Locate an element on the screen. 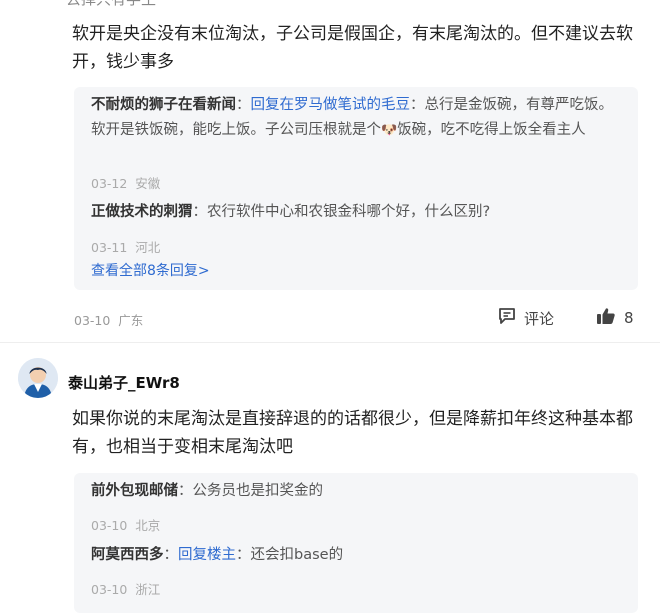 This screenshot has width=660, height=613. avatar is located at coordinates (38, 378).